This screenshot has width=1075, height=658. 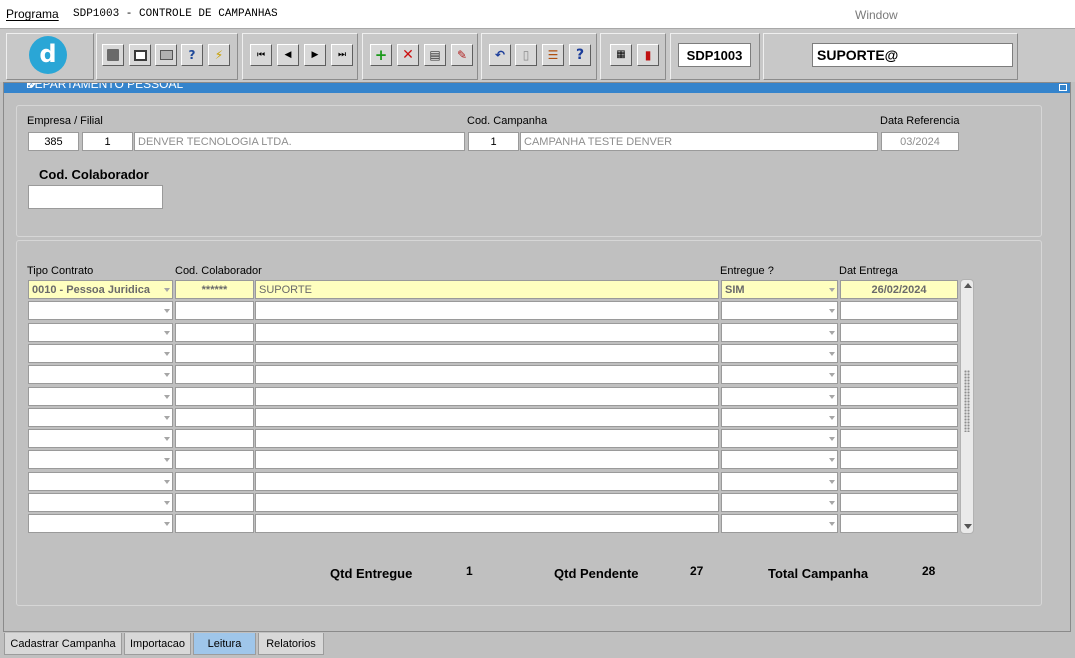 I want to click on grid-scrollbar, so click(x=967, y=406).